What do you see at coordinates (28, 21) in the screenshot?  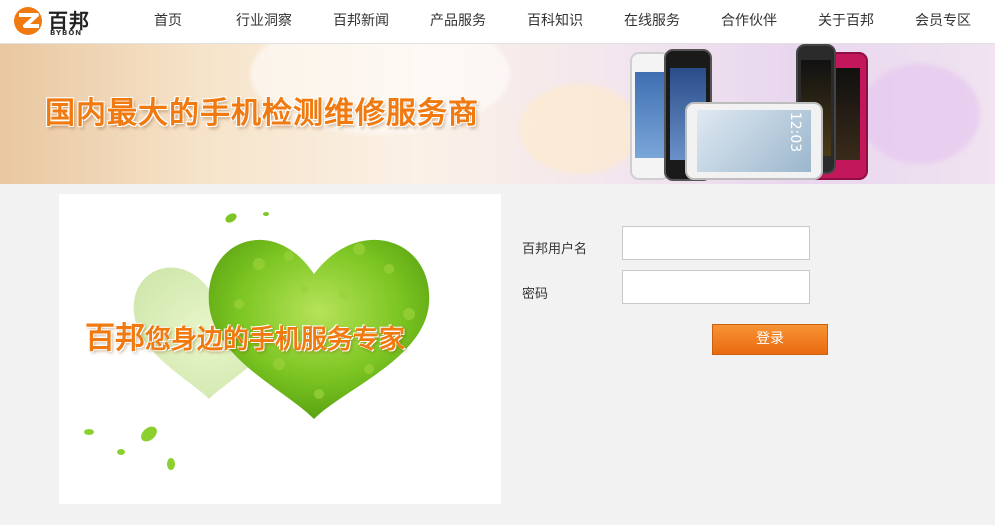 I see `logo-mark-icon` at bounding box center [28, 21].